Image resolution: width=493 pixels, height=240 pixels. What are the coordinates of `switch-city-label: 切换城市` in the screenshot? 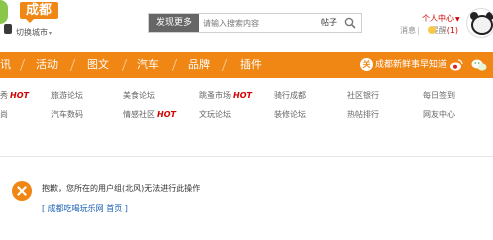 It's located at (32, 32).